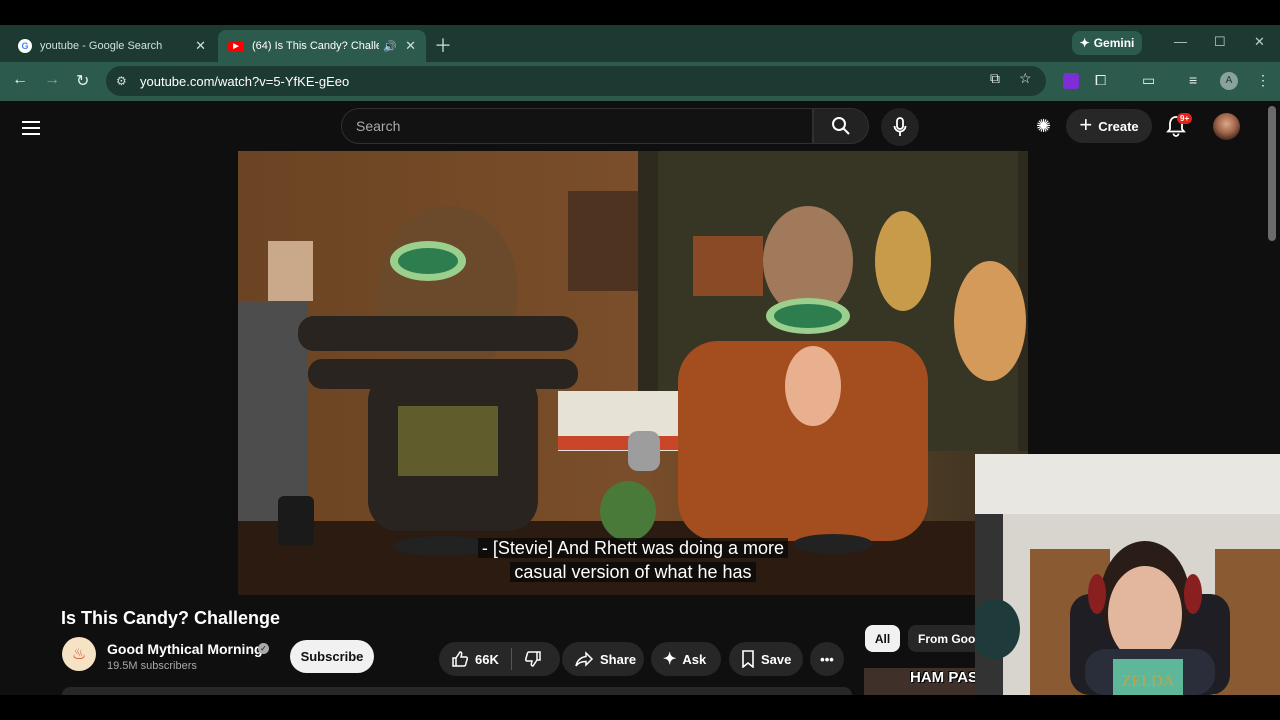  I want to click on flame-icon: ♨, so click(79, 654).